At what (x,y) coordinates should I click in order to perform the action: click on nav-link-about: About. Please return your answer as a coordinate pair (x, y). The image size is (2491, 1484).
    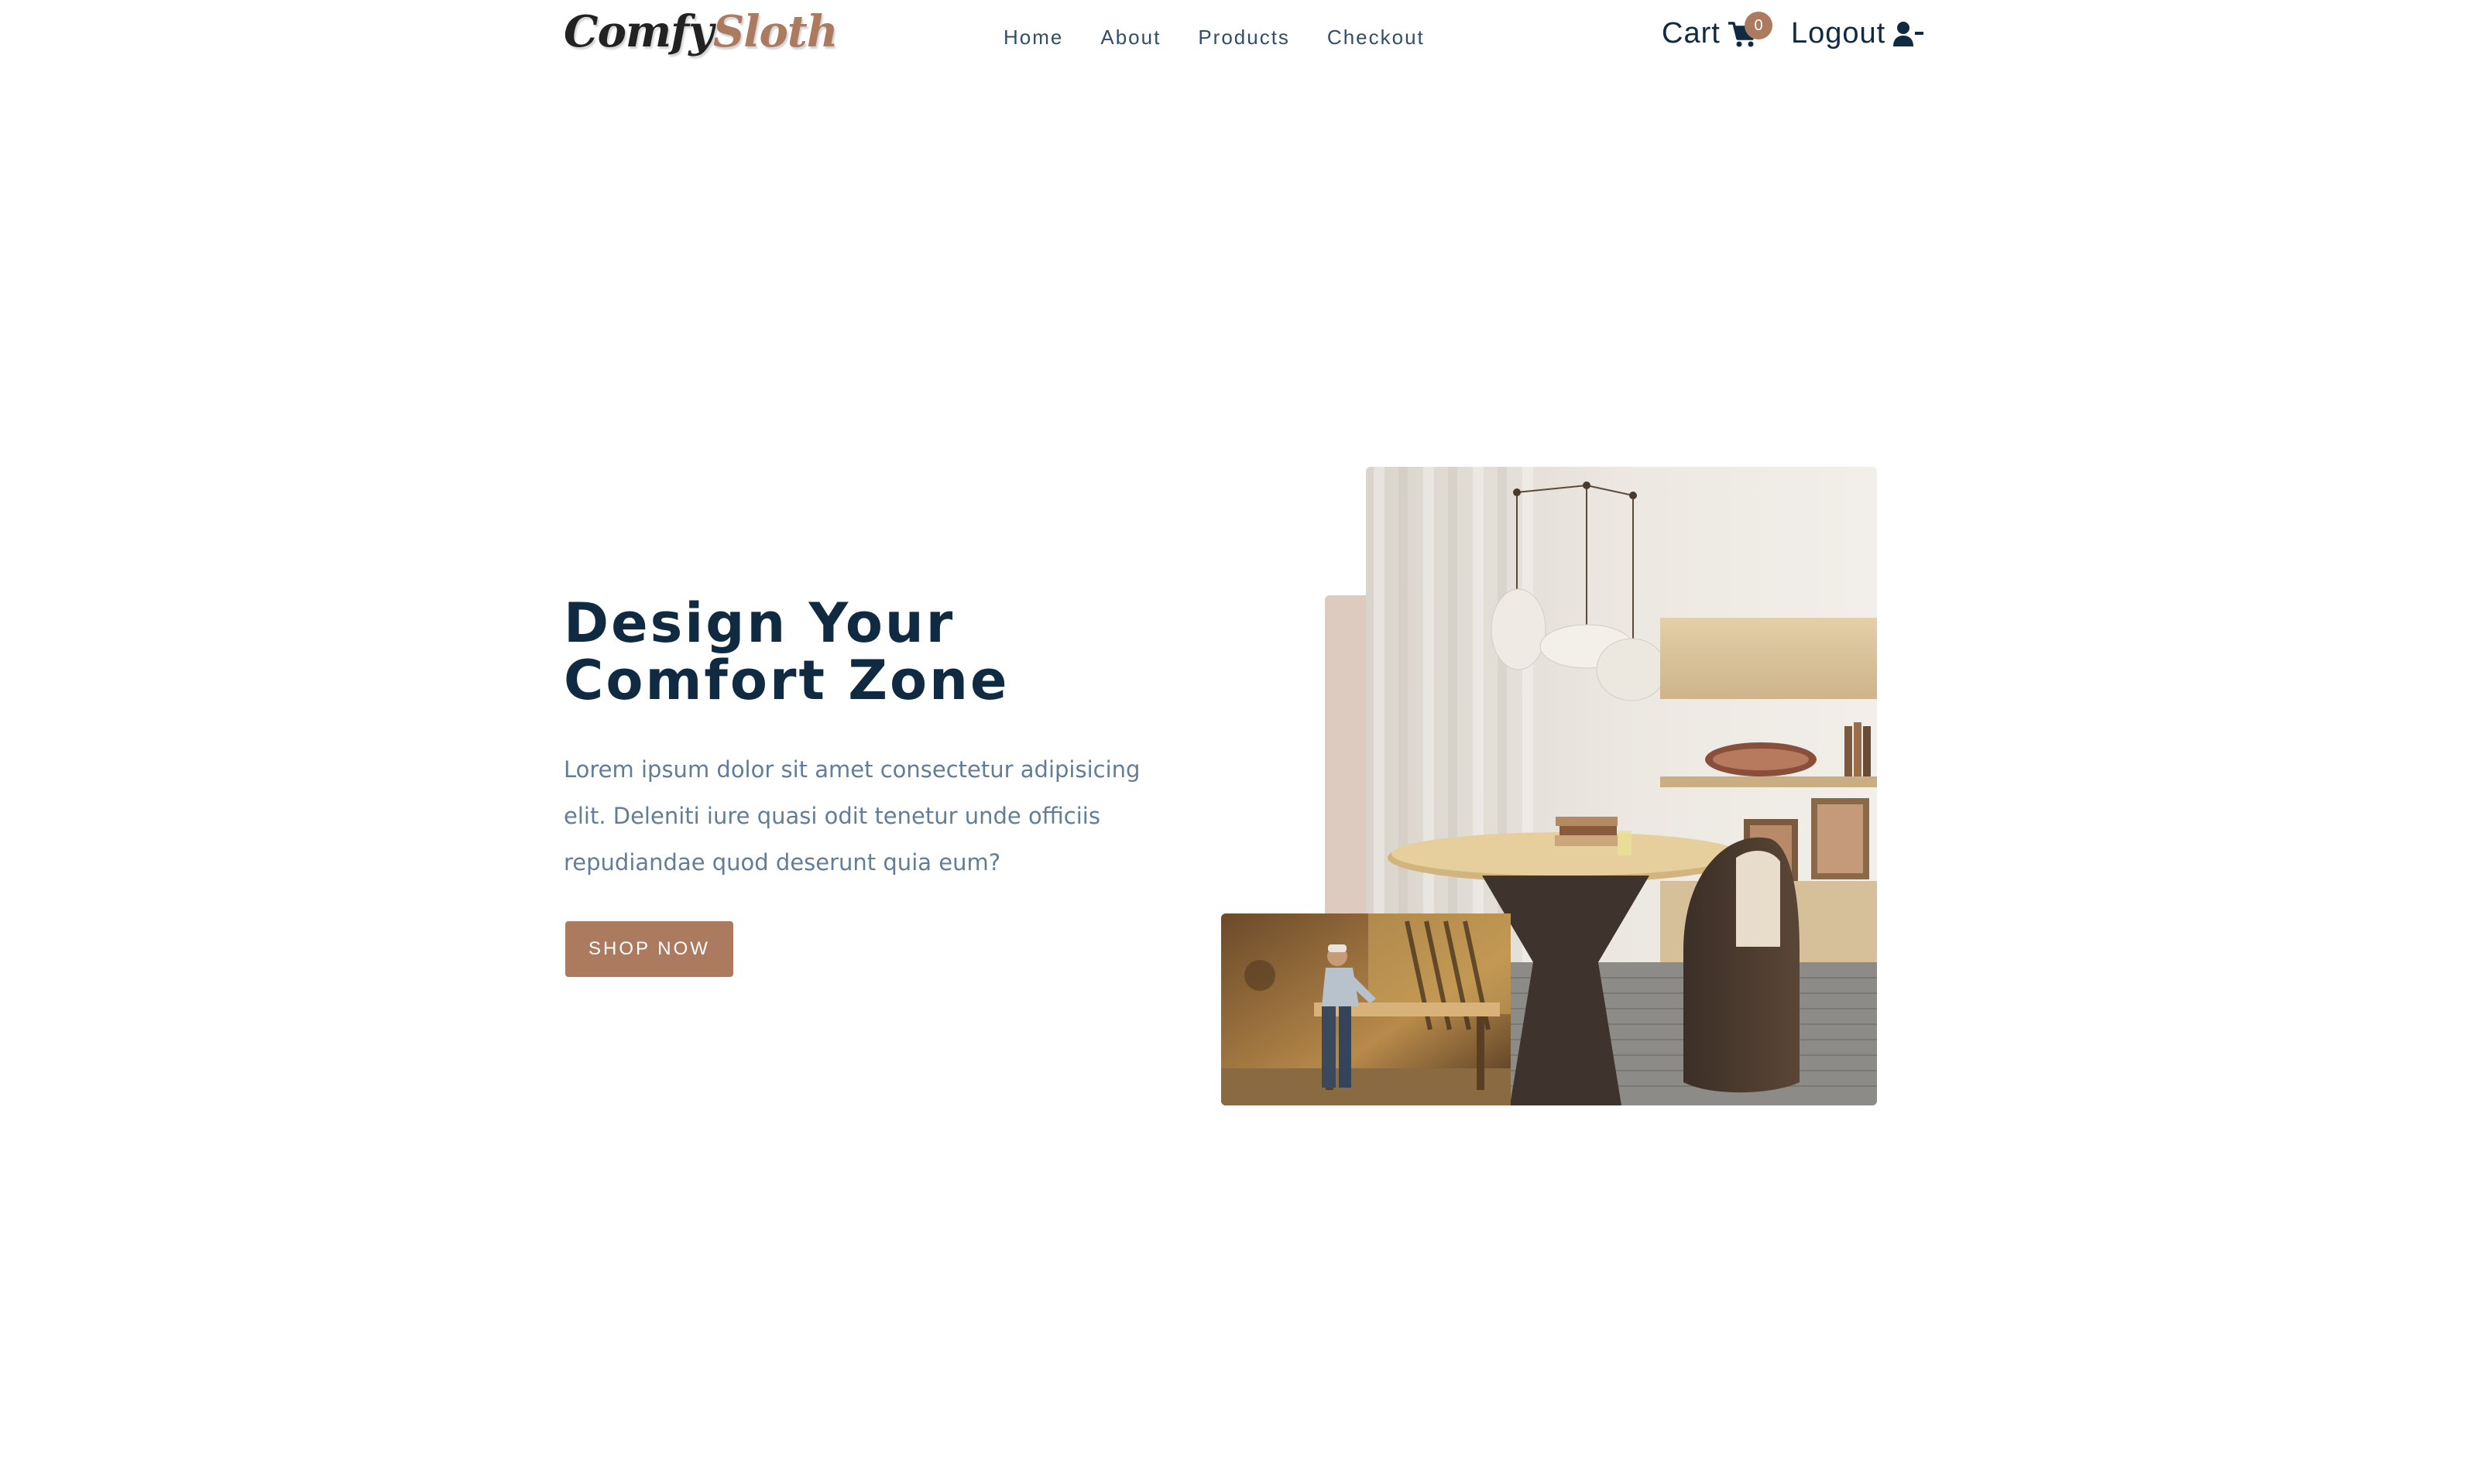
    Looking at the image, I should click on (1130, 38).